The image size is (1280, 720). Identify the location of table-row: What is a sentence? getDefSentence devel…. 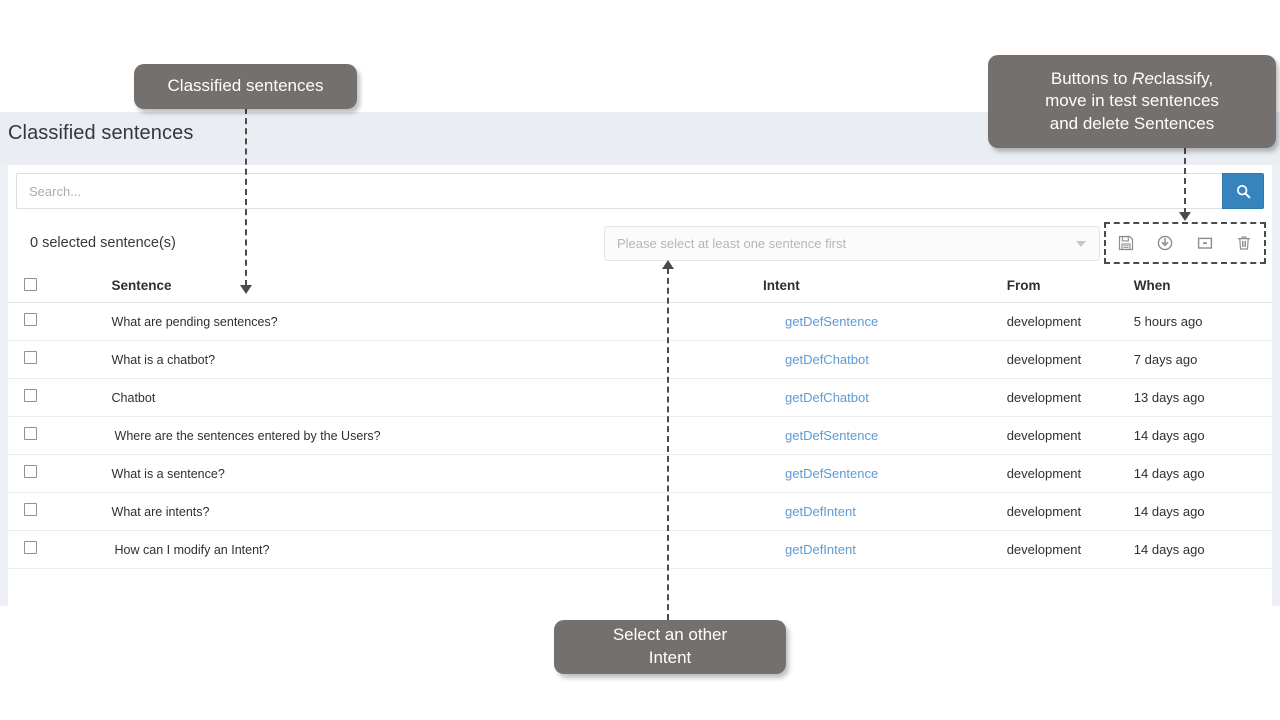
(640, 473).